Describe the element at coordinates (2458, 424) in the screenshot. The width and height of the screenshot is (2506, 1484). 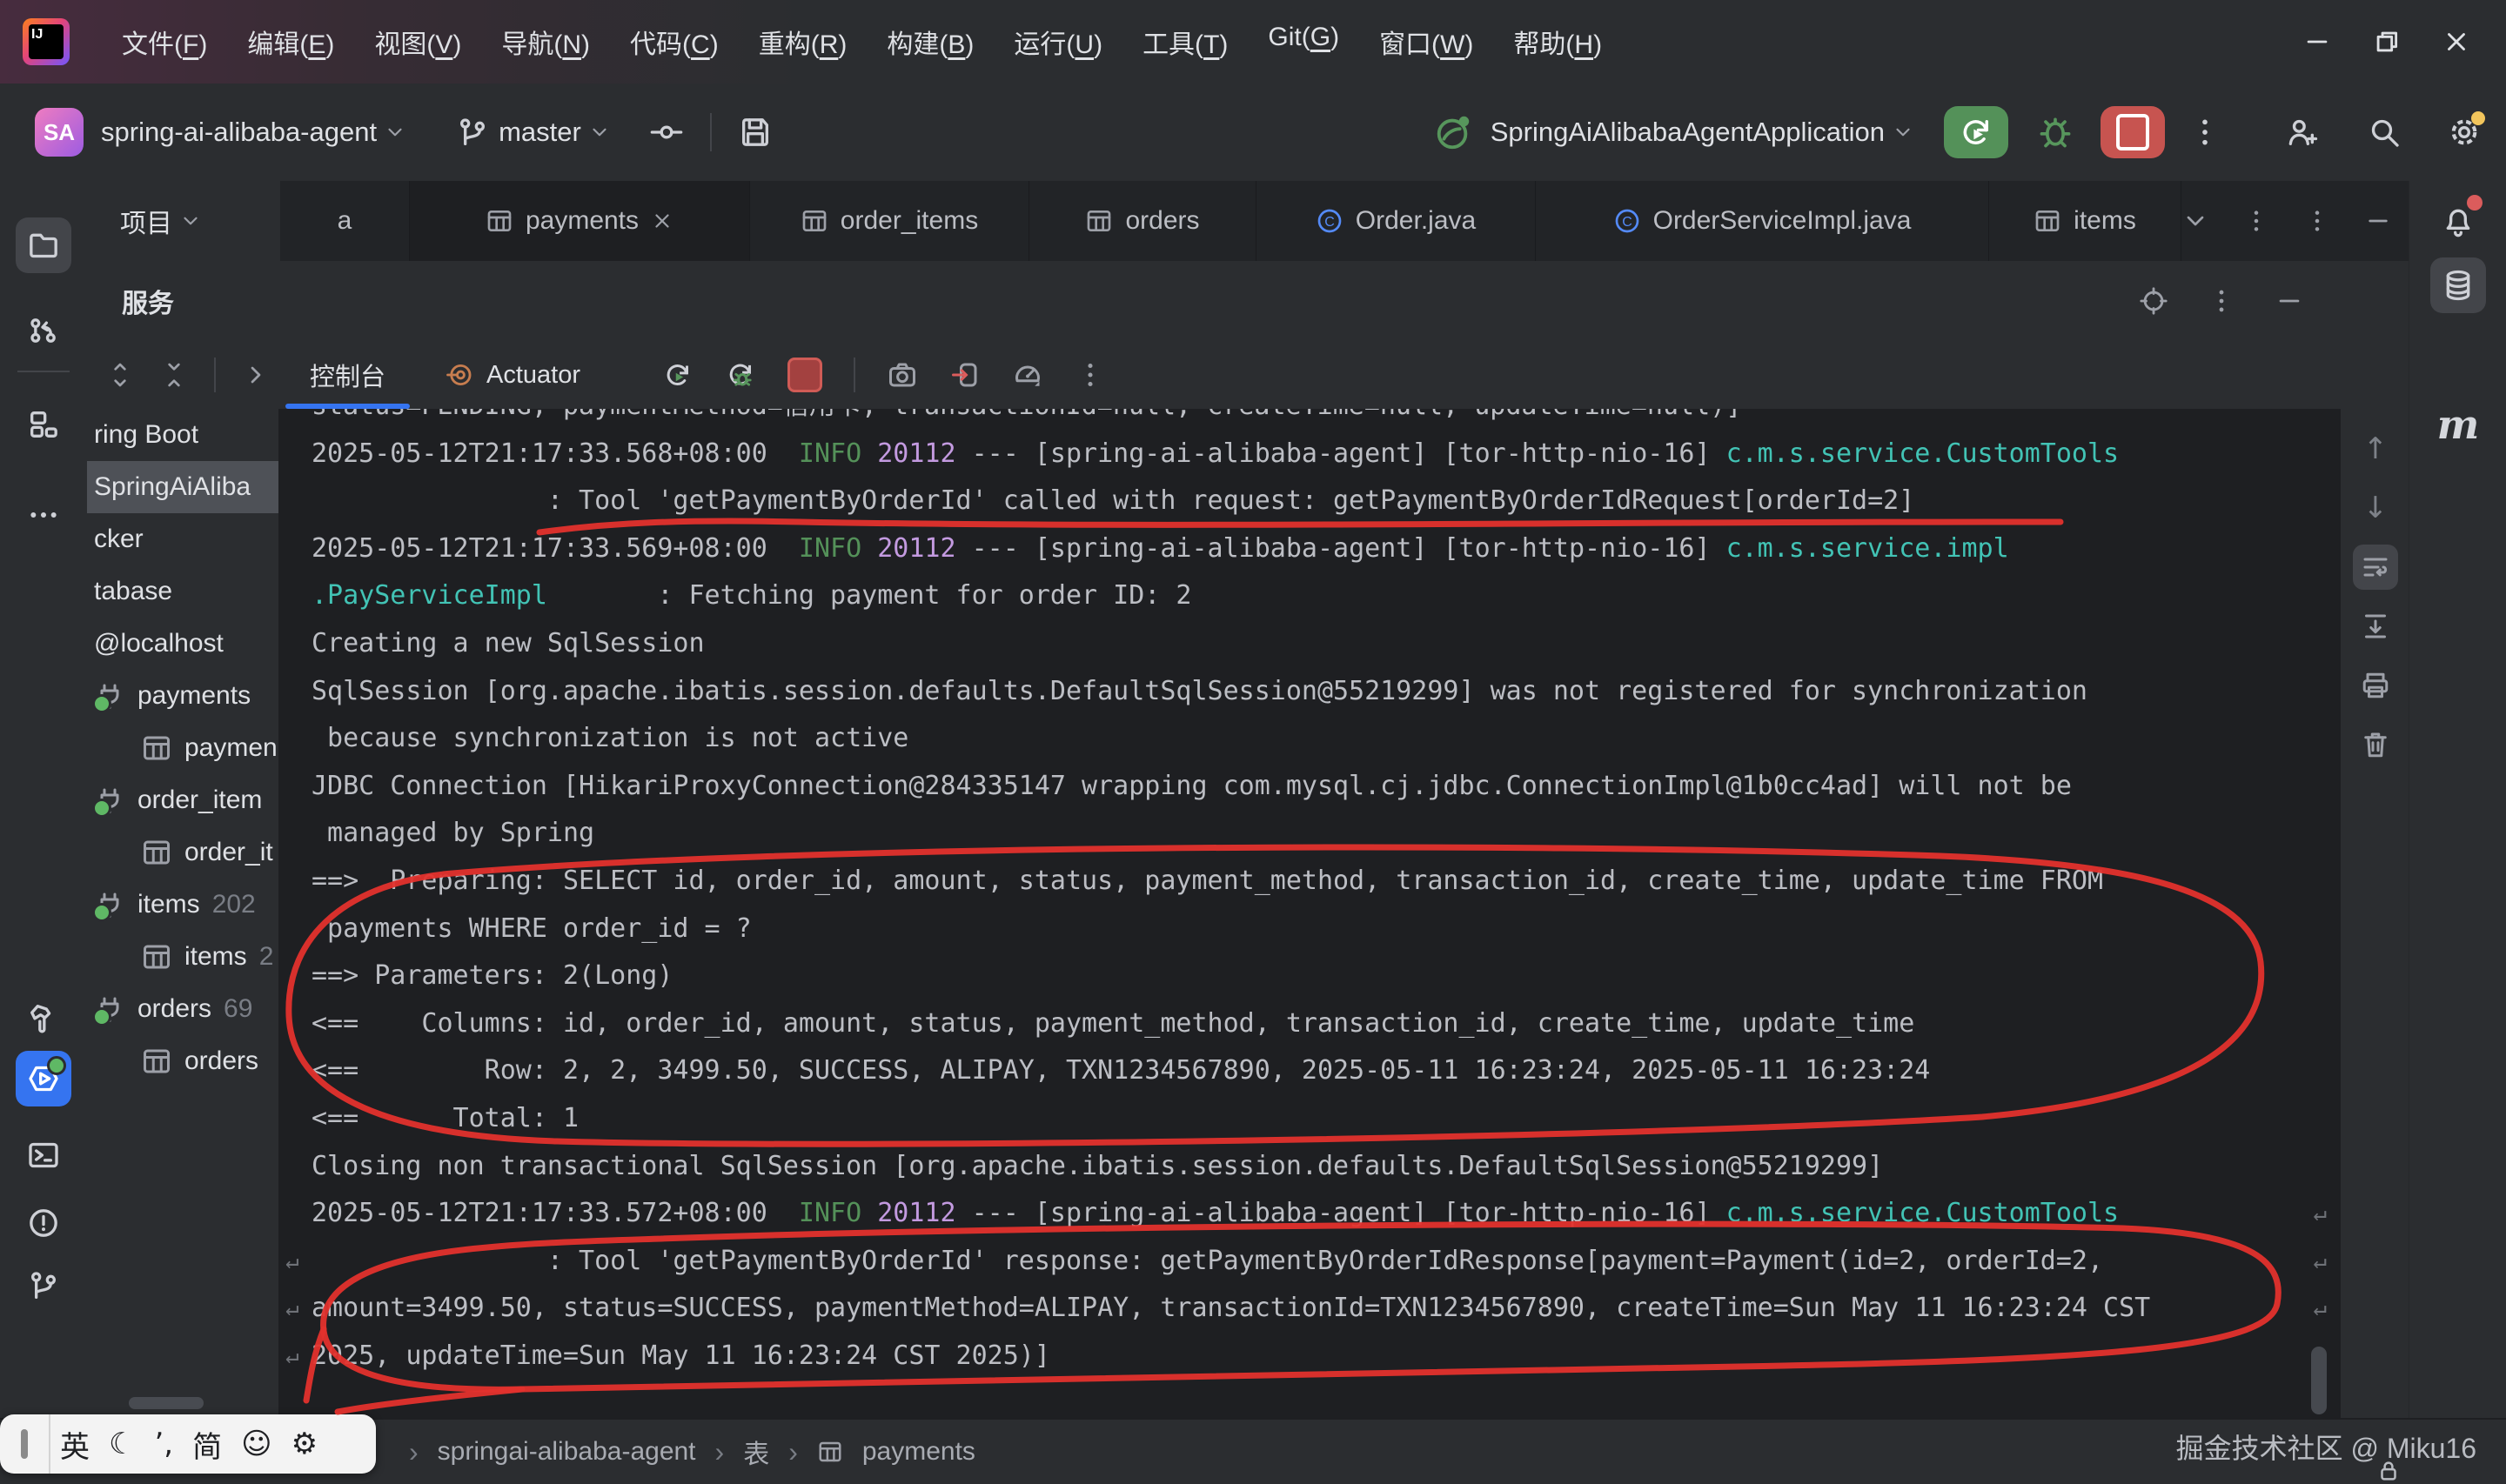
I see `mybatis-m-icon: m` at that location.